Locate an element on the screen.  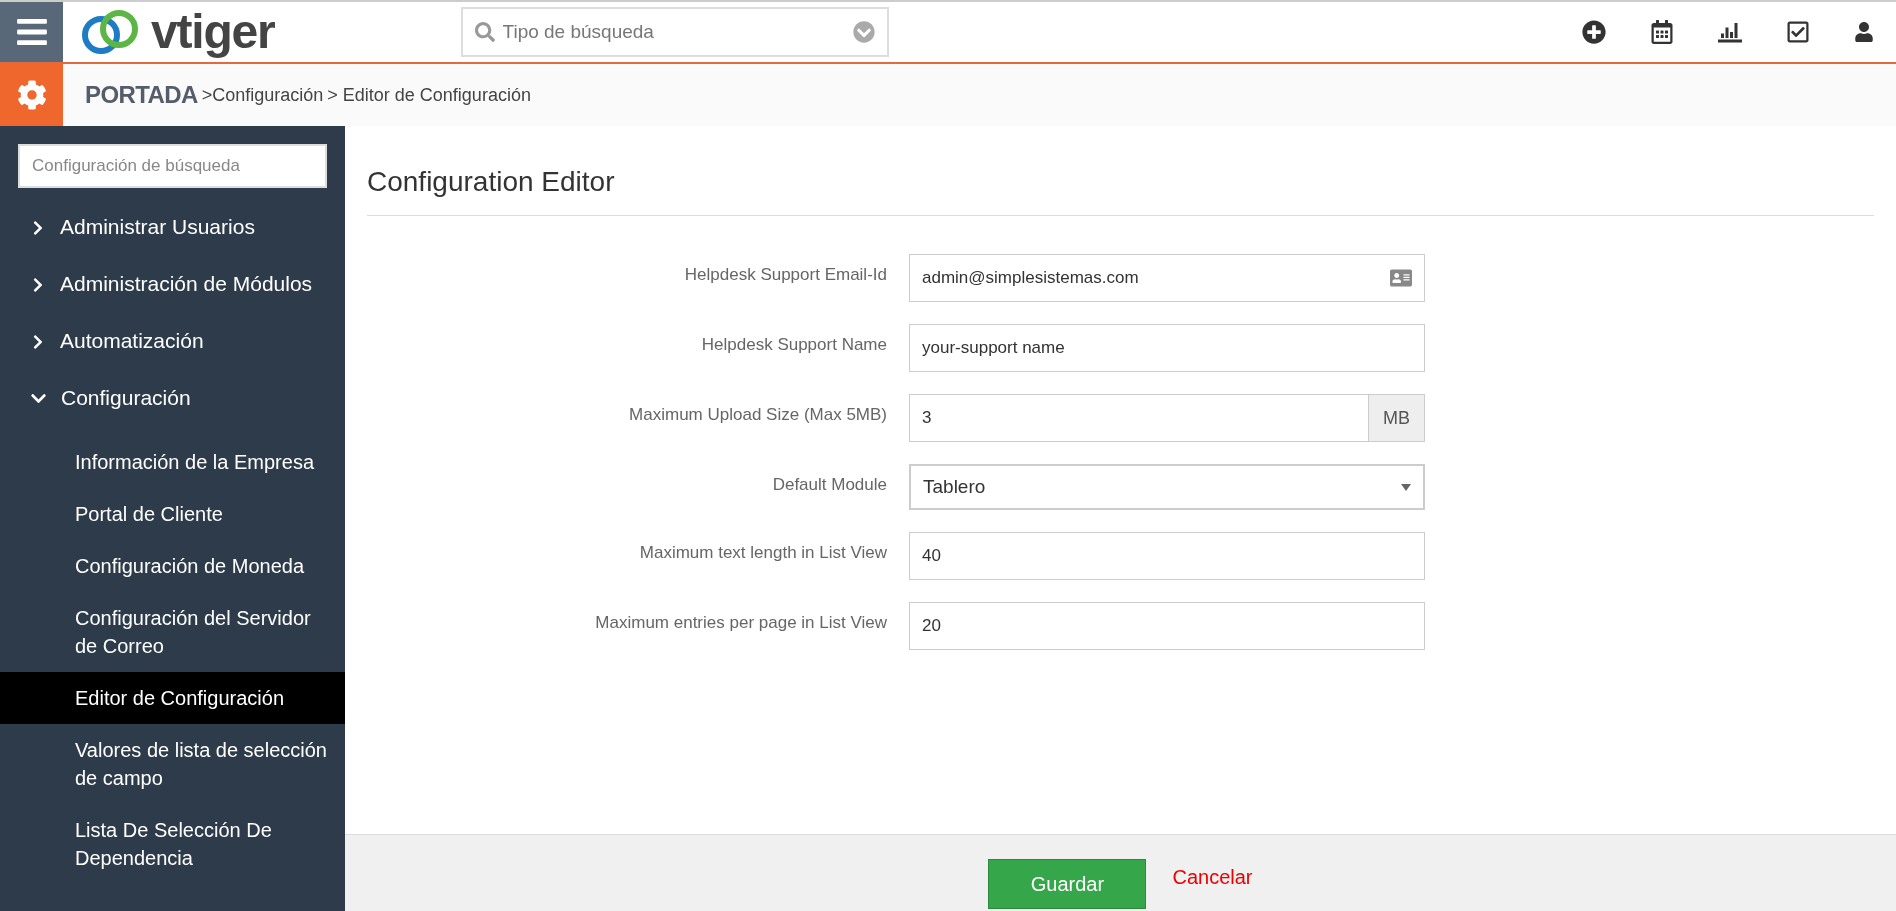
calendar-icon is located at coordinates (1662, 32).